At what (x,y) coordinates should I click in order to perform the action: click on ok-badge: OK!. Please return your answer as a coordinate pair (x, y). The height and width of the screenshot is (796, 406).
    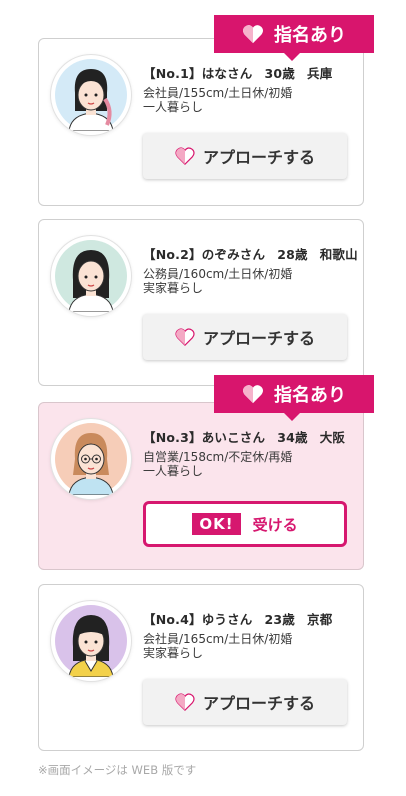
    Looking at the image, I should click on (216, 524).